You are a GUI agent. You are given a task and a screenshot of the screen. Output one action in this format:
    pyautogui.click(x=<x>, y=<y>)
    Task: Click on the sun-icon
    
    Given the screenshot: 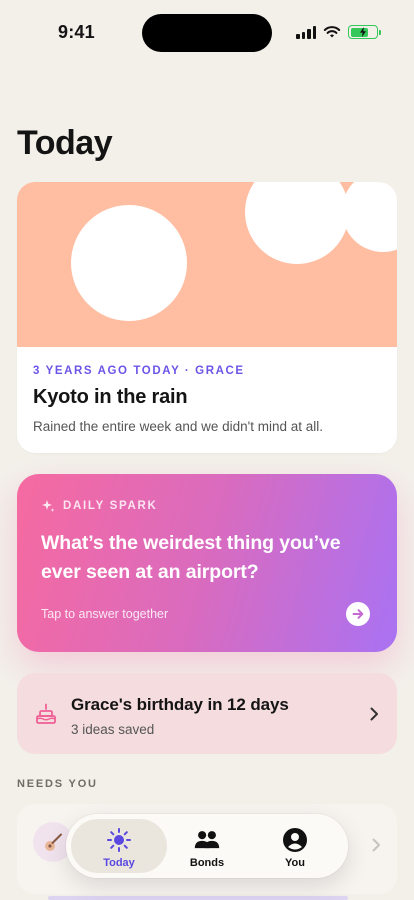 What is the action you would take?
    pyautogui.click(x=119, y=840)
    